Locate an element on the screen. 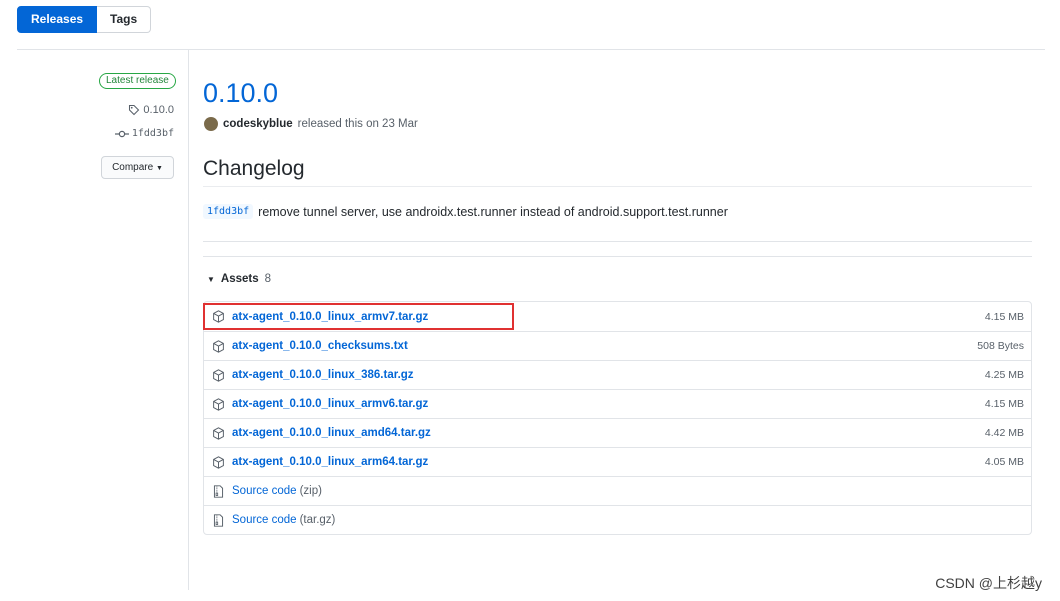 This screenshot has height=601, width=1060. released-text: released this on 23 Mar is located at coordinates (357, 124).